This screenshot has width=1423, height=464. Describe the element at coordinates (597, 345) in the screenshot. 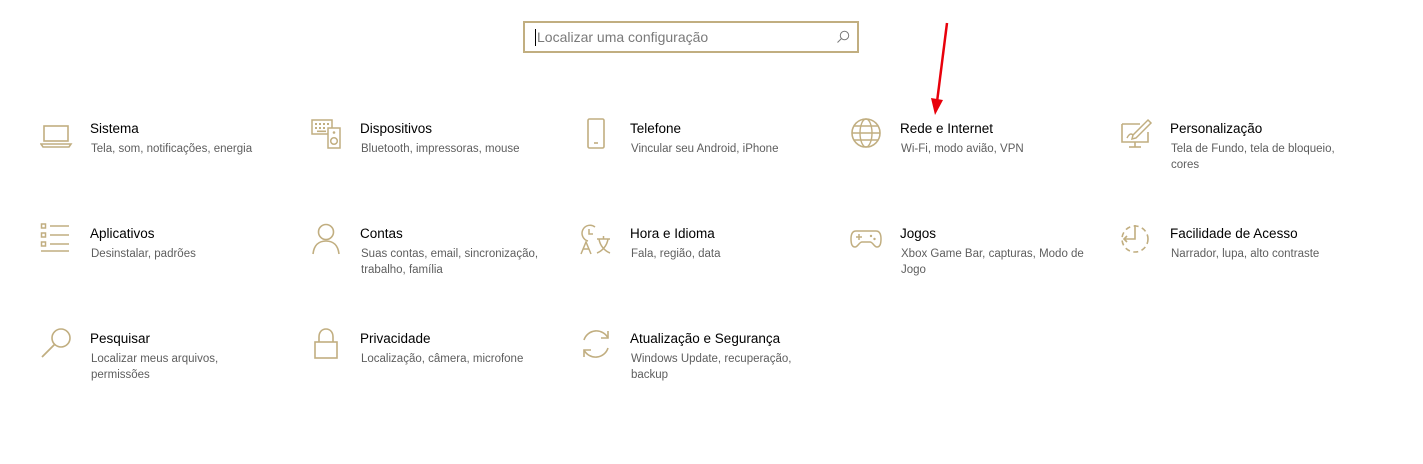

I see `update-sync-icon` at that location.